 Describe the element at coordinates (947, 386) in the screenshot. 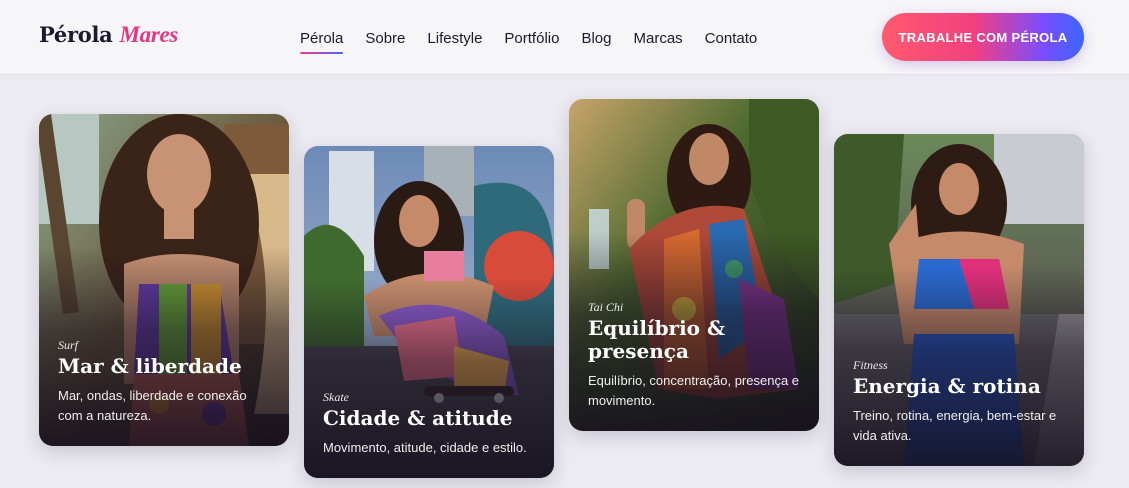

I see `card-title: Energia & rotina` at that location.